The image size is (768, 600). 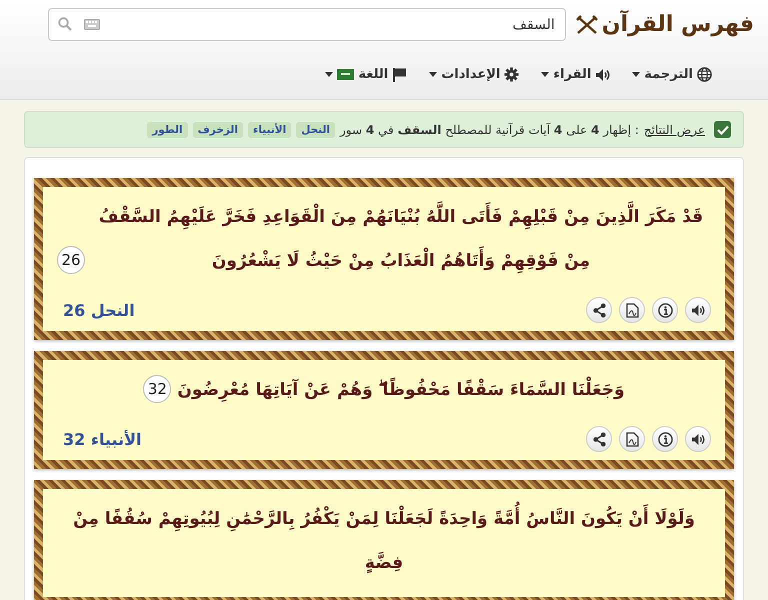 What do you see at coordinates (474, 74) in the screenshot?
I see `menu-dropdown: الإعدادات` at bounding box center [474, 74].